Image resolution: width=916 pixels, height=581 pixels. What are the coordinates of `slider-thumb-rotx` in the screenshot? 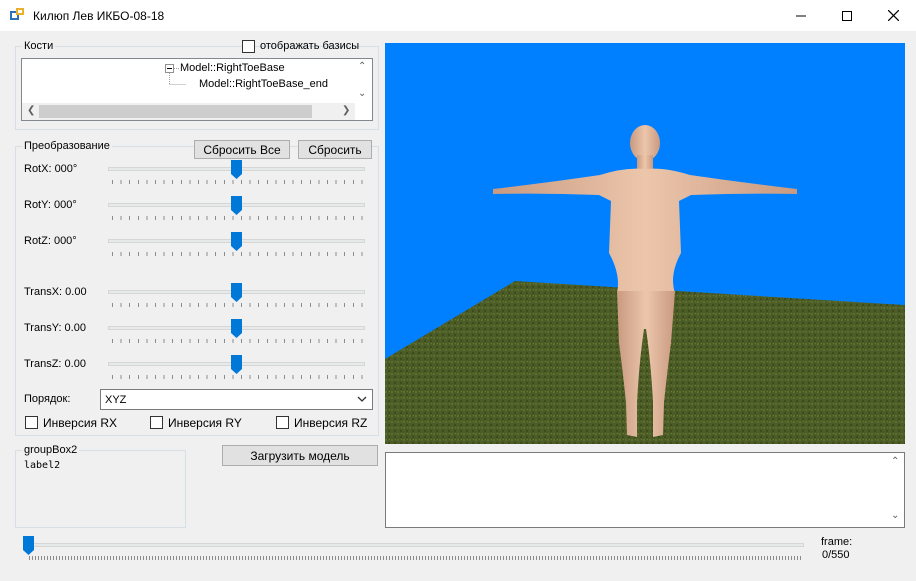 It's located at (236, 169).